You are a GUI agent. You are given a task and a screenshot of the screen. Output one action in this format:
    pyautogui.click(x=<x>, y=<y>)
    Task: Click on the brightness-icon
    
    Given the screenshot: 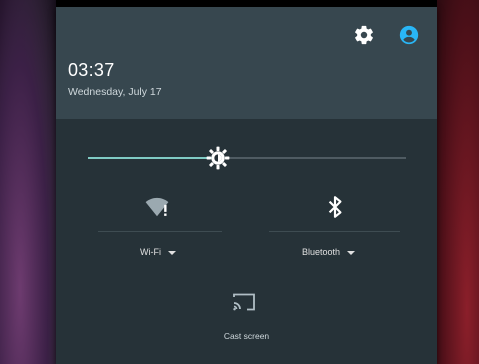 What is the action you would take?
    pyautogui.click(x=218, y=158)
    